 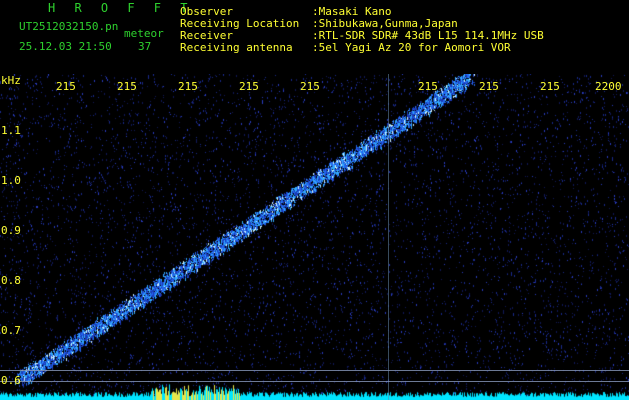 What do you see at coordinates (411, 47) in the screenshot?
I see `antenna-value: :5el Yagi Az 20 for Aomori VOR` at bounding box center [411, 47].